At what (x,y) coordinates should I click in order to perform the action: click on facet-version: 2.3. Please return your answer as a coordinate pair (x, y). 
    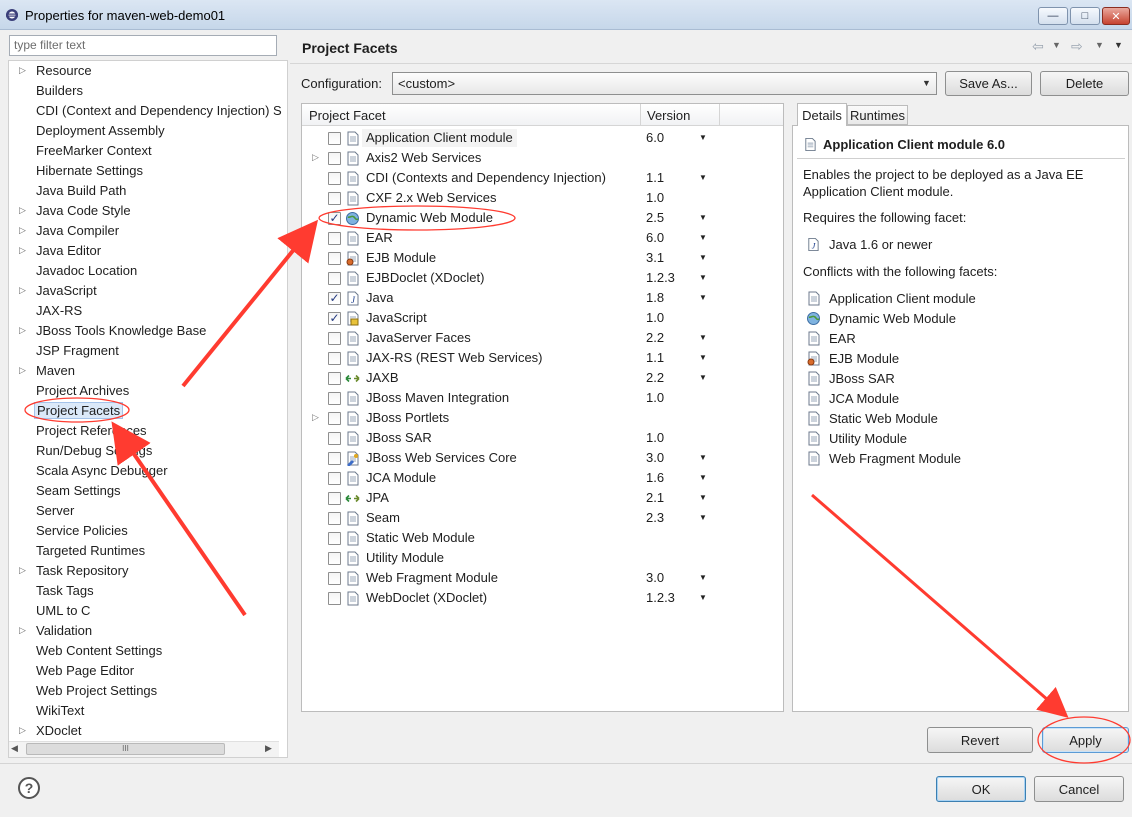
    Looking at the image, I should click on (655, 517).